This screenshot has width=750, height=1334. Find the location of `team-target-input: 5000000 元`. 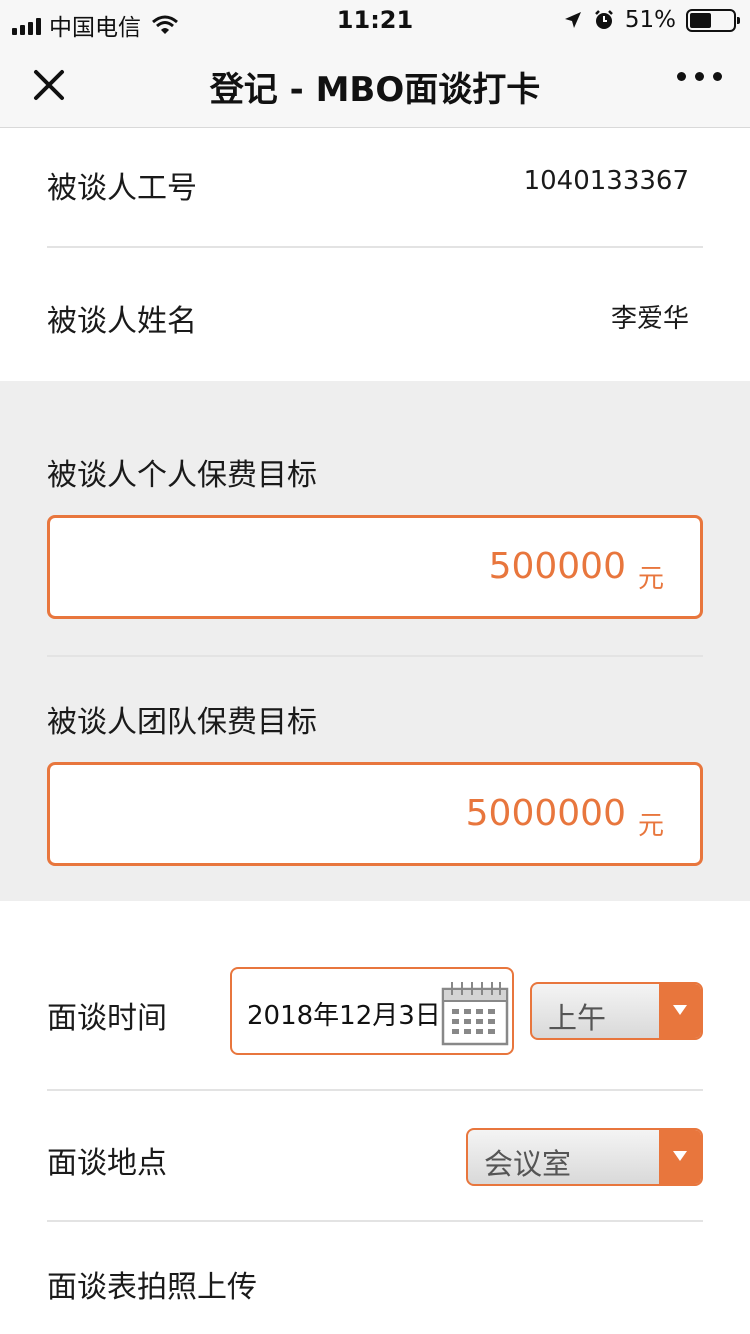

team-target-input: 5000000 元 is located at coordinates (375, 814).